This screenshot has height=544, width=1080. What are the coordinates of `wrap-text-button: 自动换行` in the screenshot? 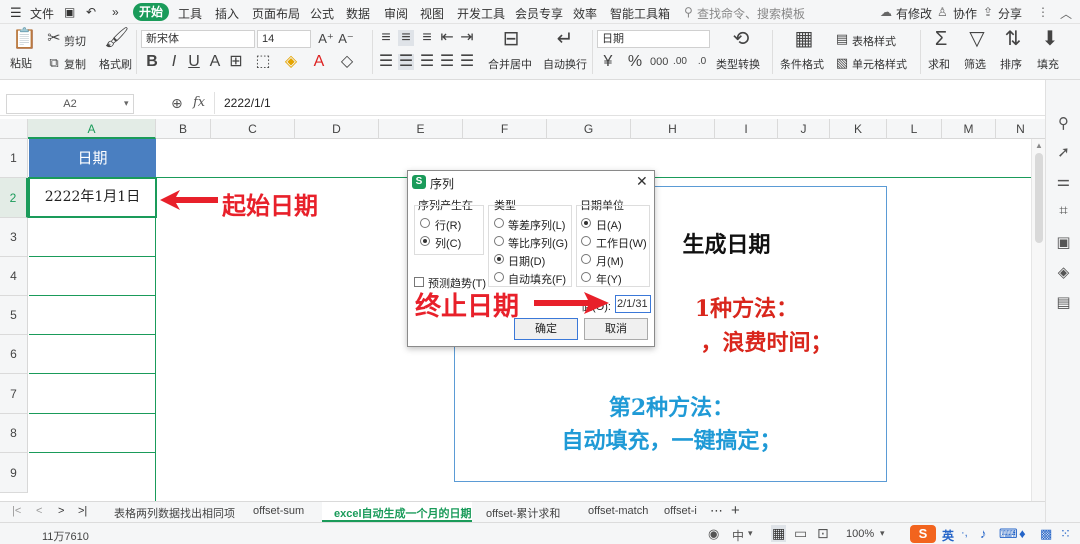 It's located at (565, 64).